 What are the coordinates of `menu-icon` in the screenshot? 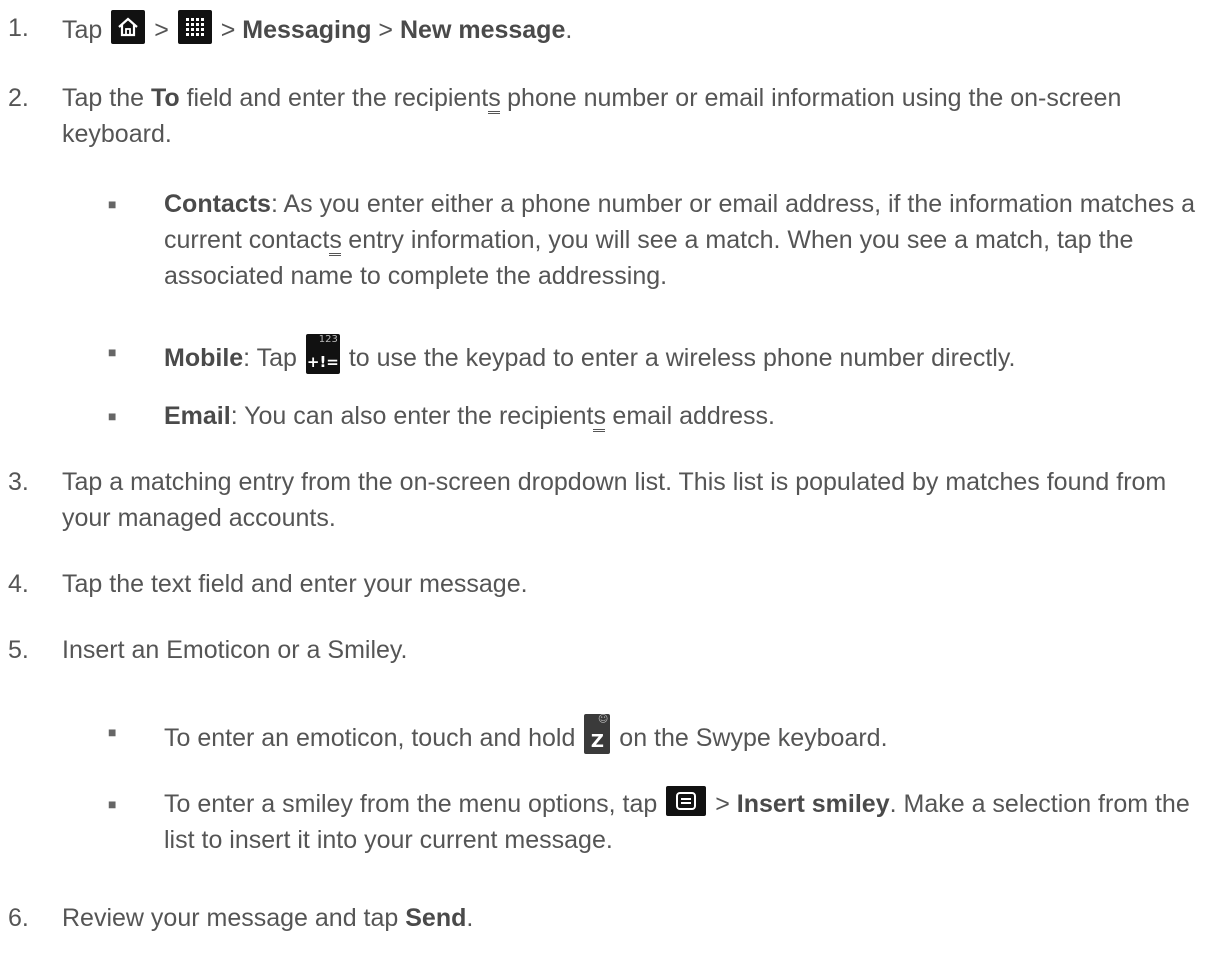 It's located at (686, 801).